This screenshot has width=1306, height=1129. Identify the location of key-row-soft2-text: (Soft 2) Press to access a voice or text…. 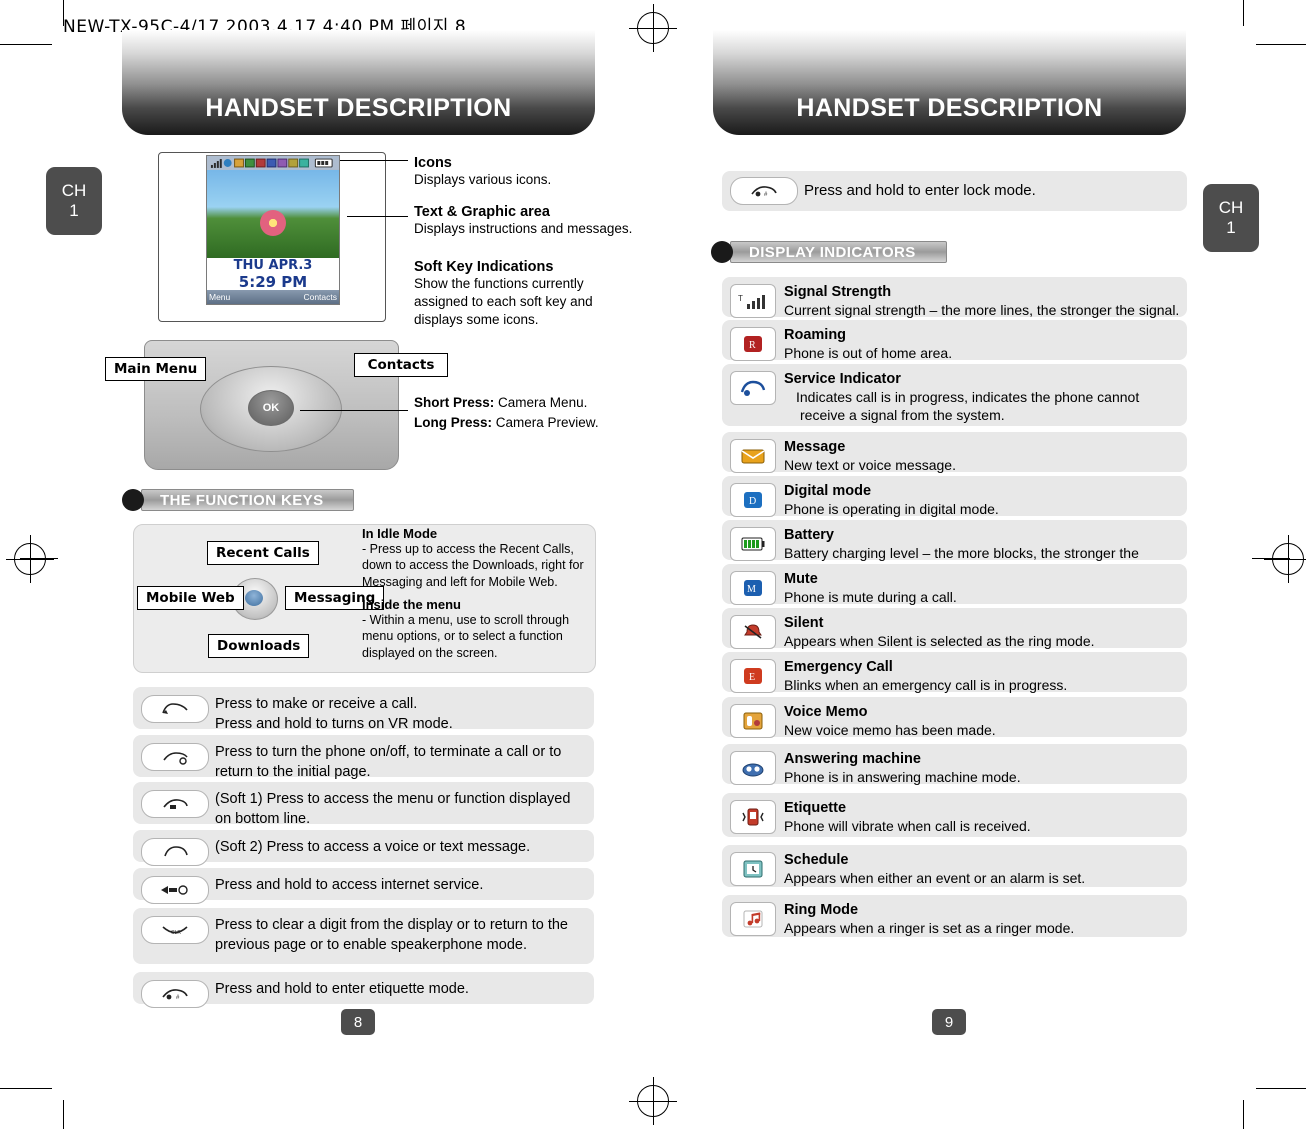
(373, 847).